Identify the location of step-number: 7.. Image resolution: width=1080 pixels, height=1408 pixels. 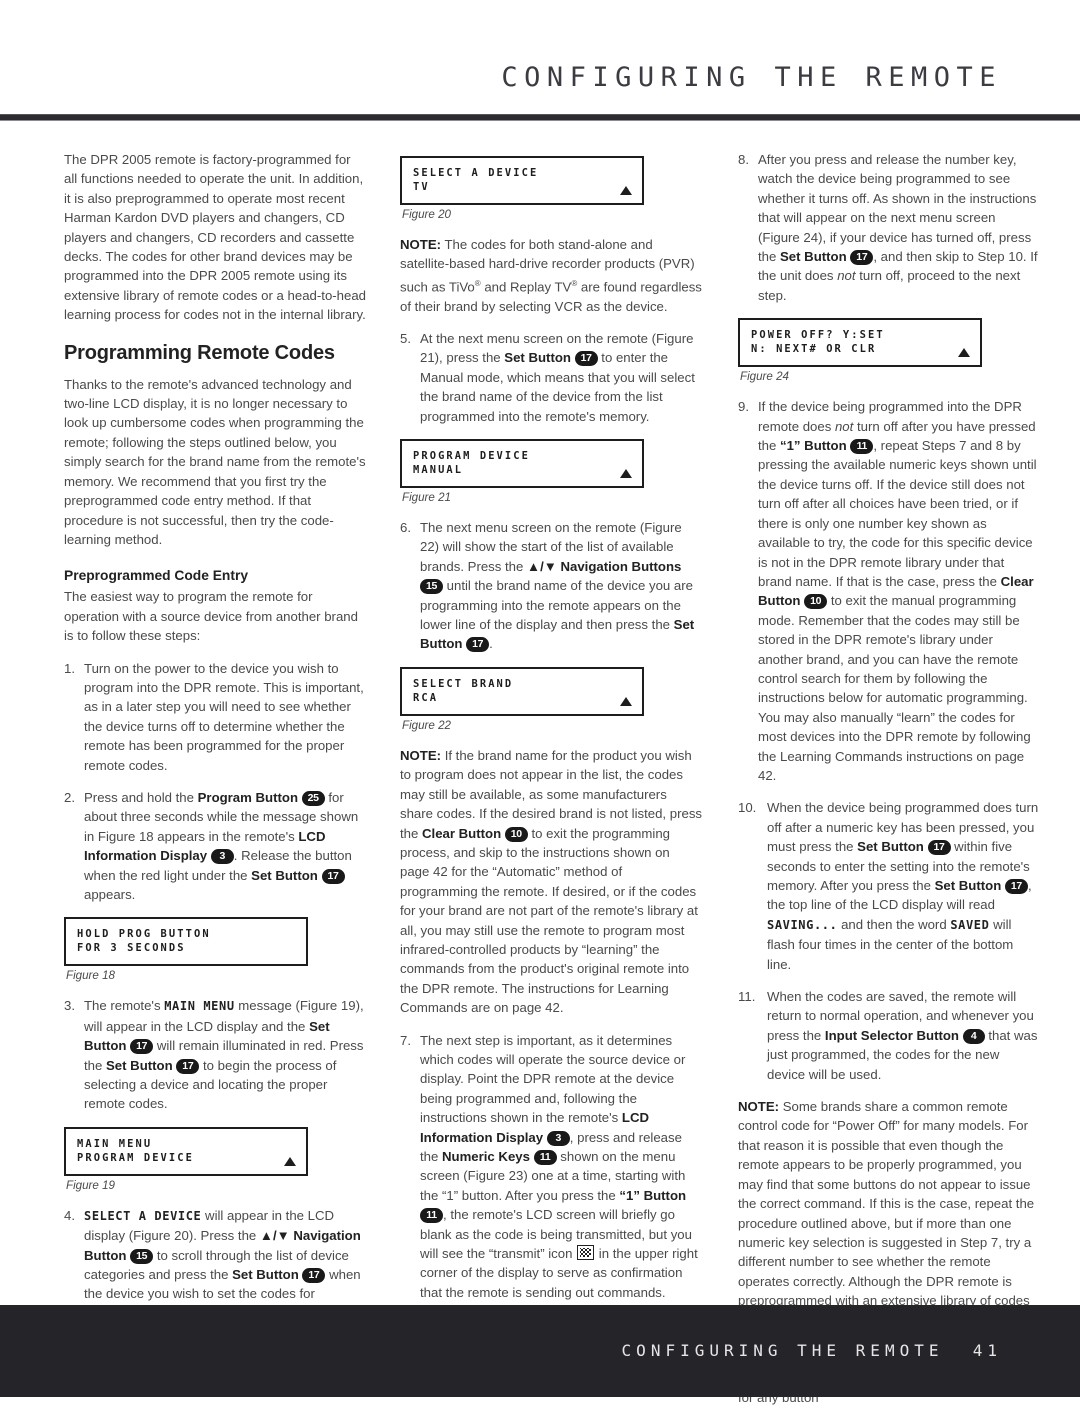
(405, 1040).